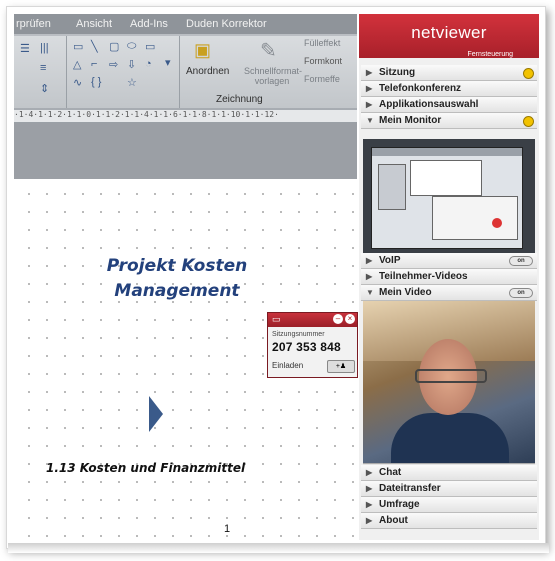 The image size is (555, 561). What do you see at coordinates (449, 261) in the screenshot?
I see `section-voip: ▶ VoIP on` at bounding box center [449, 261].